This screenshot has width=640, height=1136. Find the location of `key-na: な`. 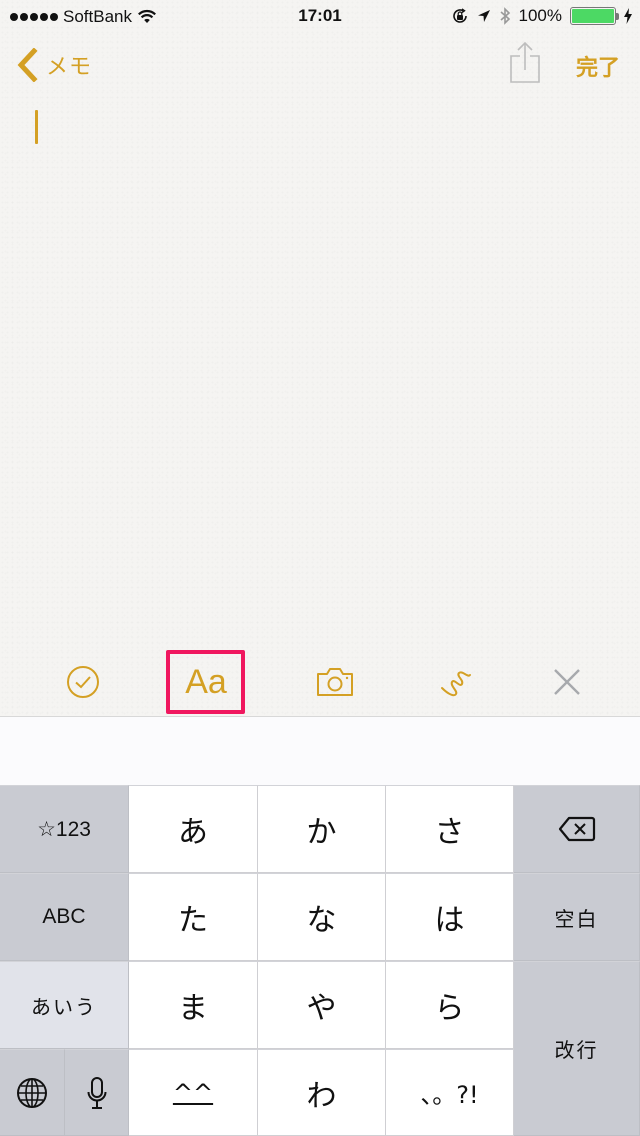

key-na: な is located at coordinates (322, 917).